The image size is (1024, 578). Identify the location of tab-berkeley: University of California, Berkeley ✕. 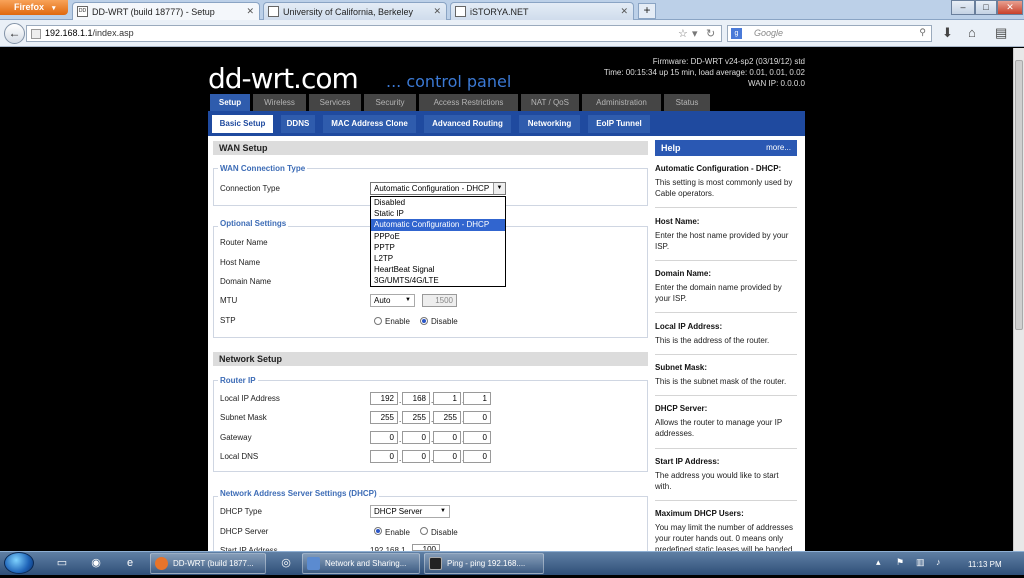
(355, 11).